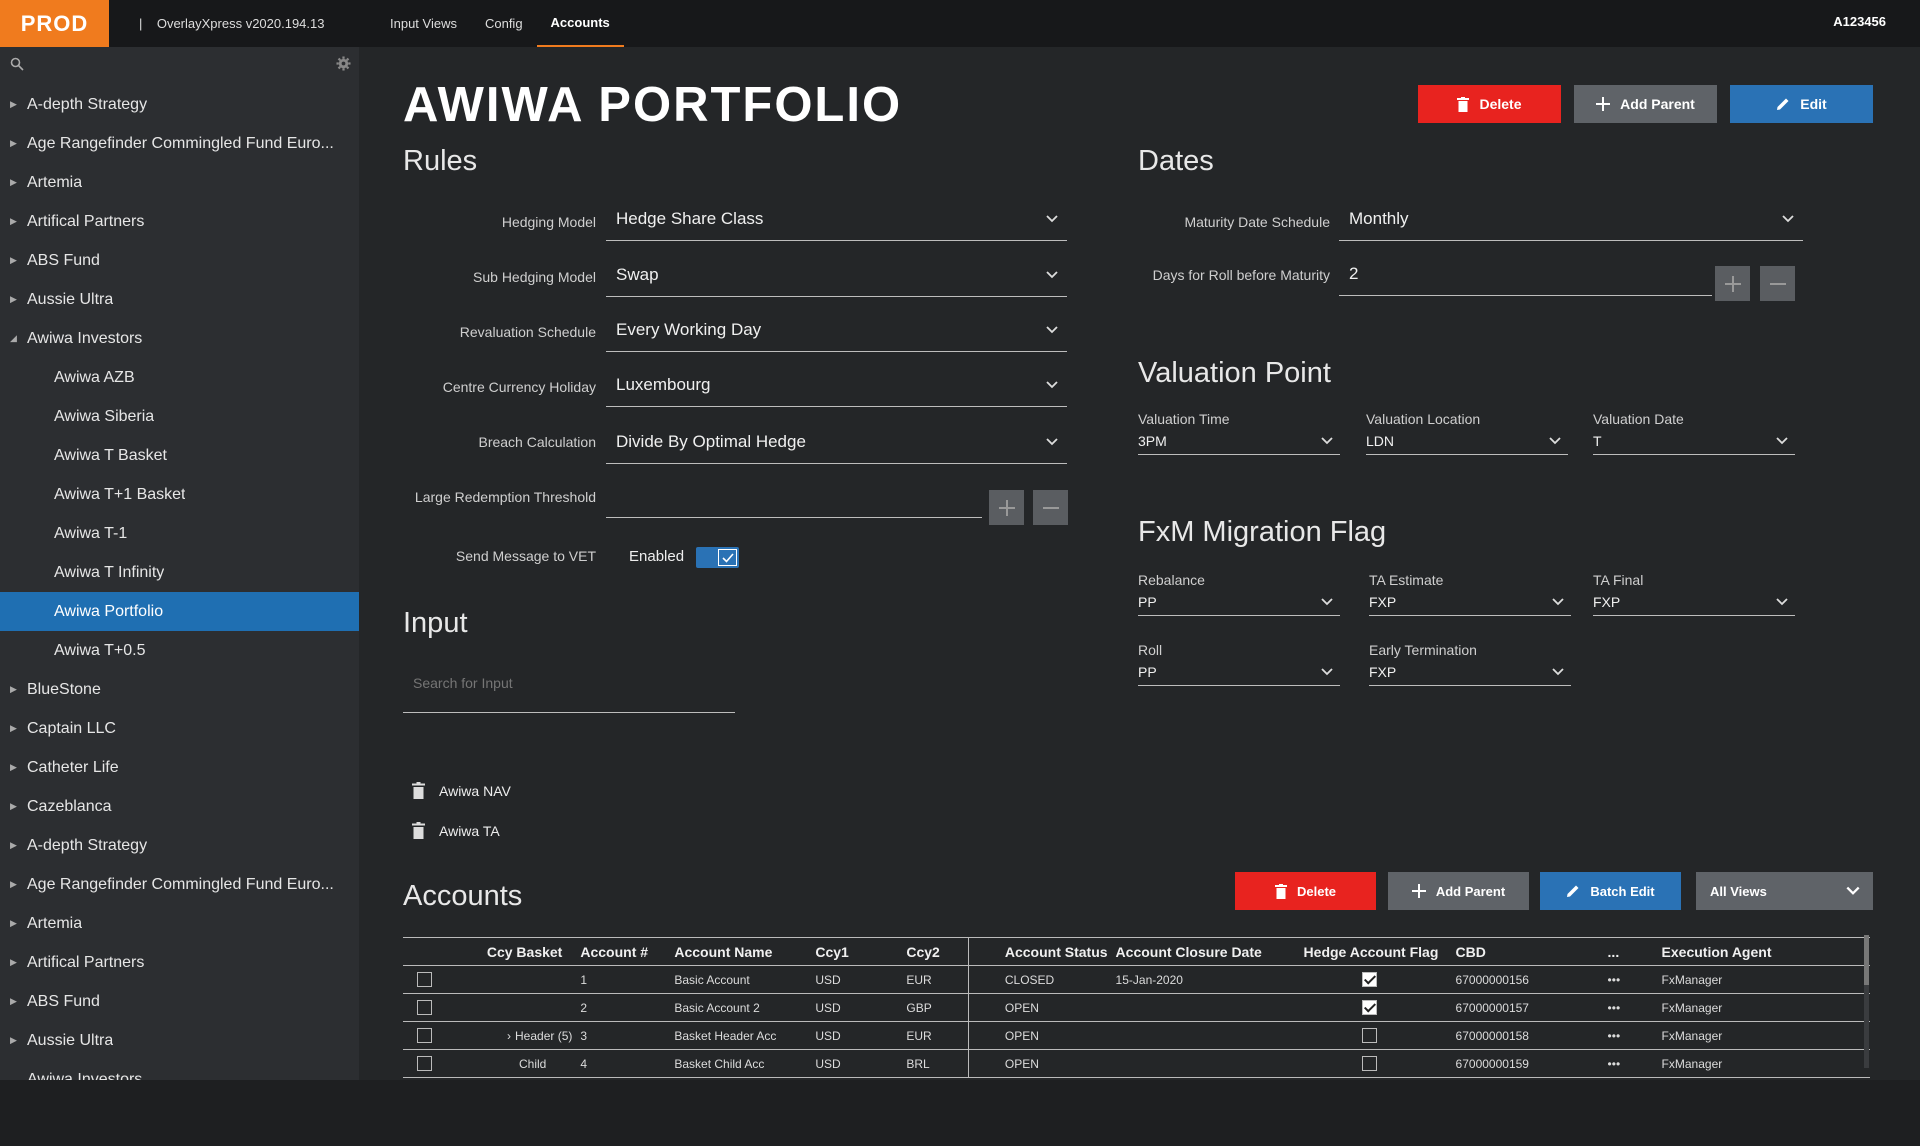  Describe the element at coordinates (569, 683) in the screenshot. I see `input-search` at that location.